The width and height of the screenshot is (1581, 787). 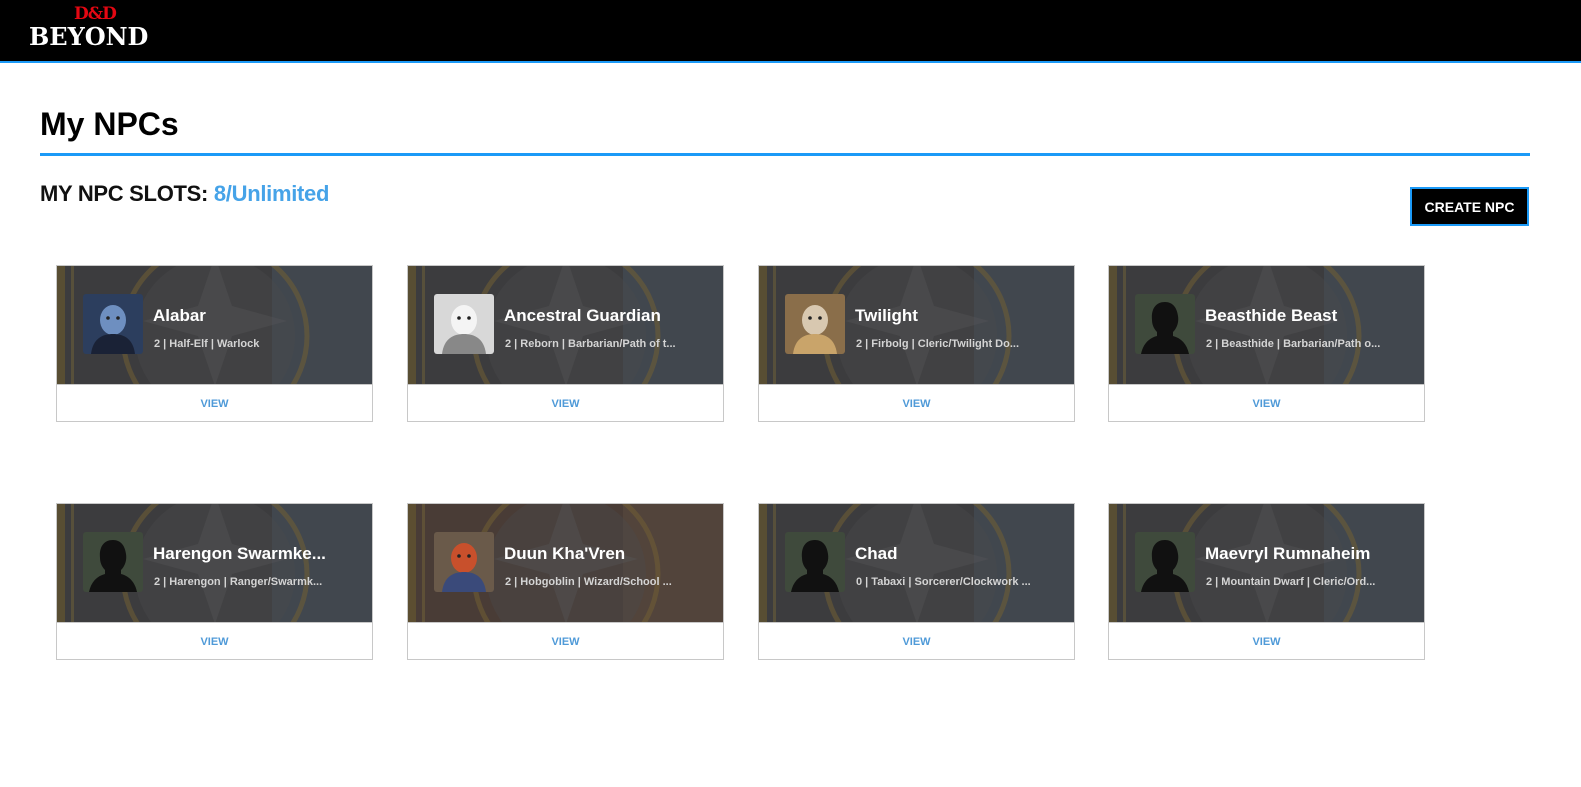 I want to click on npc-name: Maevryl Rumnaheim, so click(x=1310, y=554).